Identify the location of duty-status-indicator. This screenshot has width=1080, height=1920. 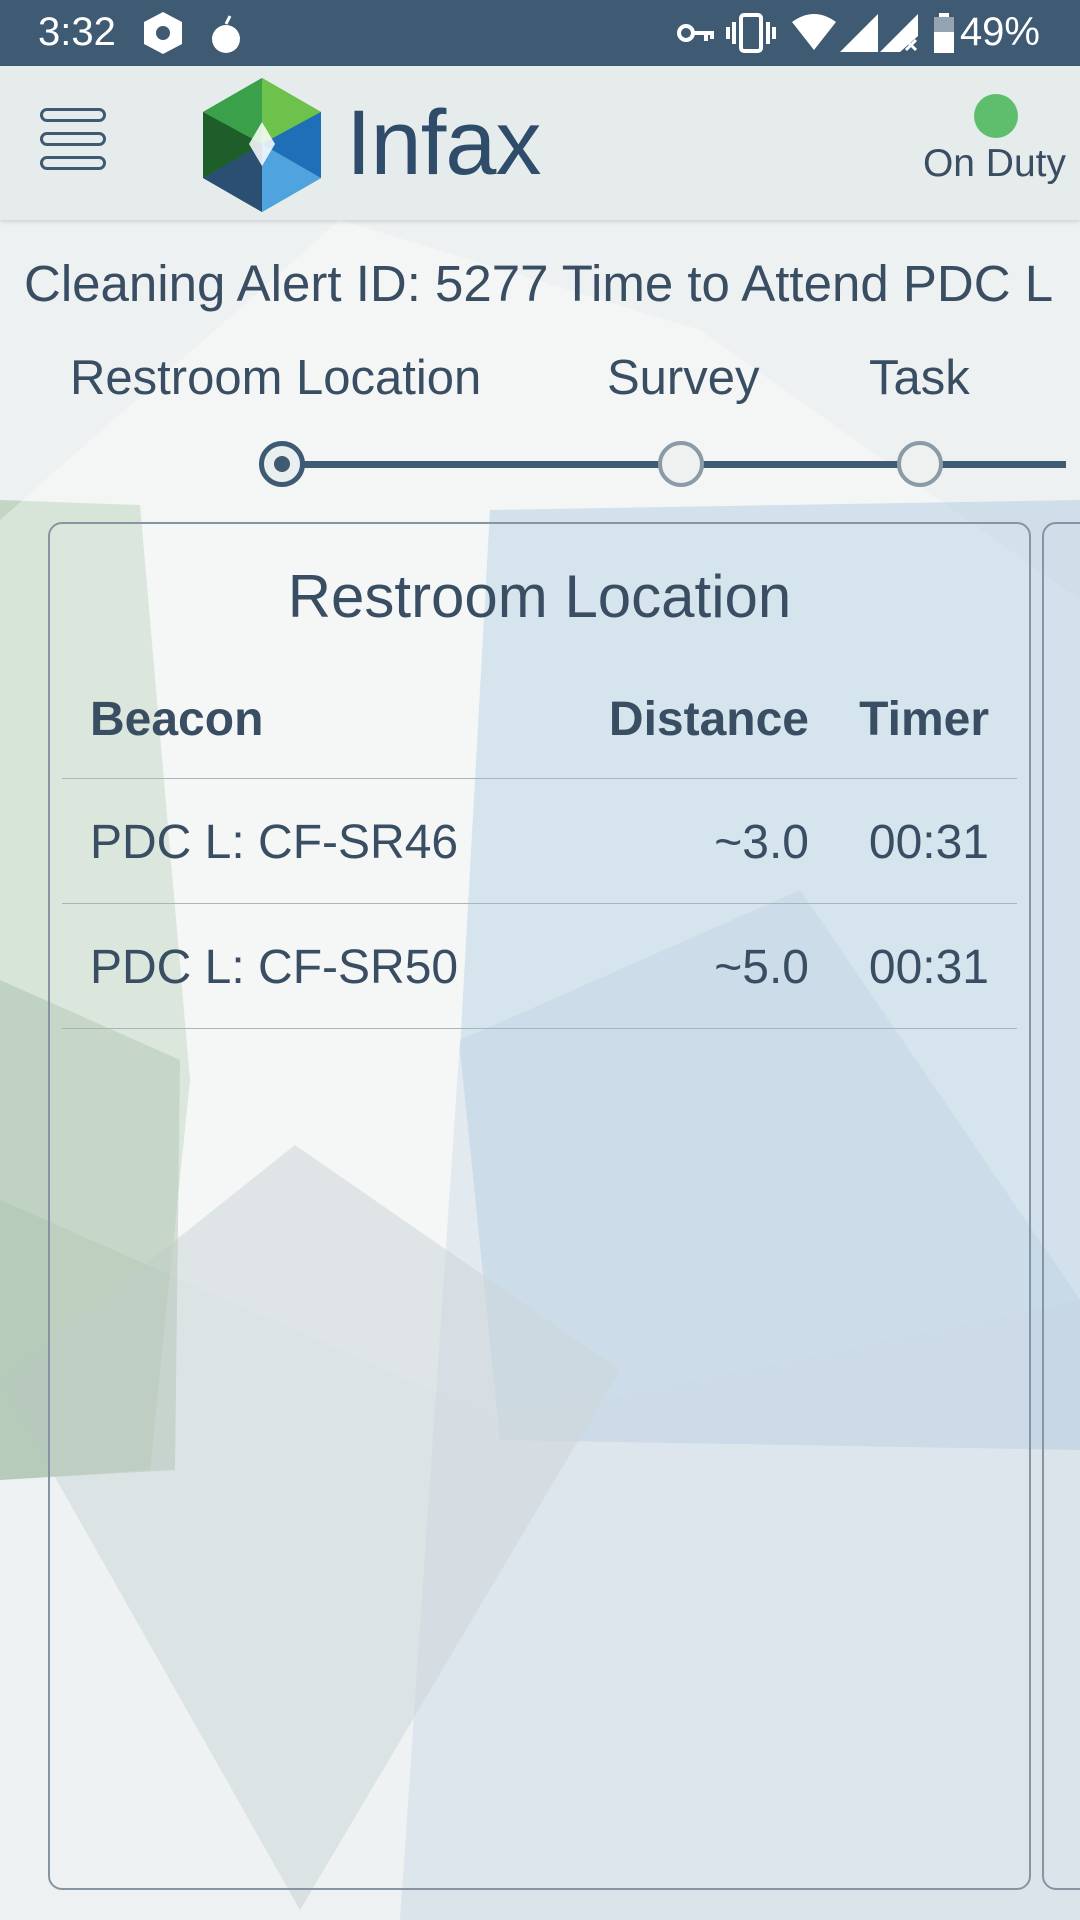
(996, 116).